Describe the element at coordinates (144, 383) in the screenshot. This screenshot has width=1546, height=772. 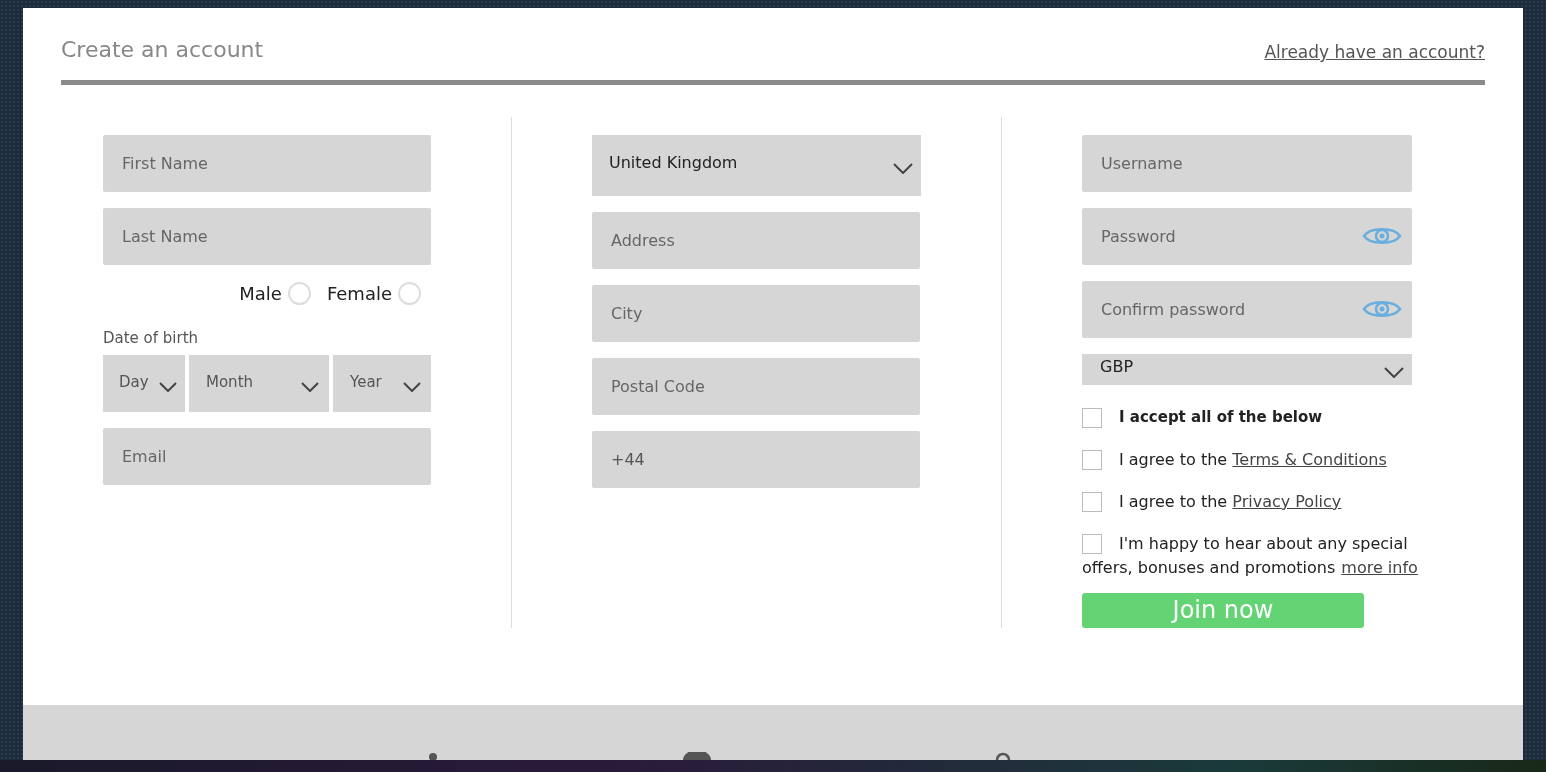
I see `date-dropdown: Day` at that location.